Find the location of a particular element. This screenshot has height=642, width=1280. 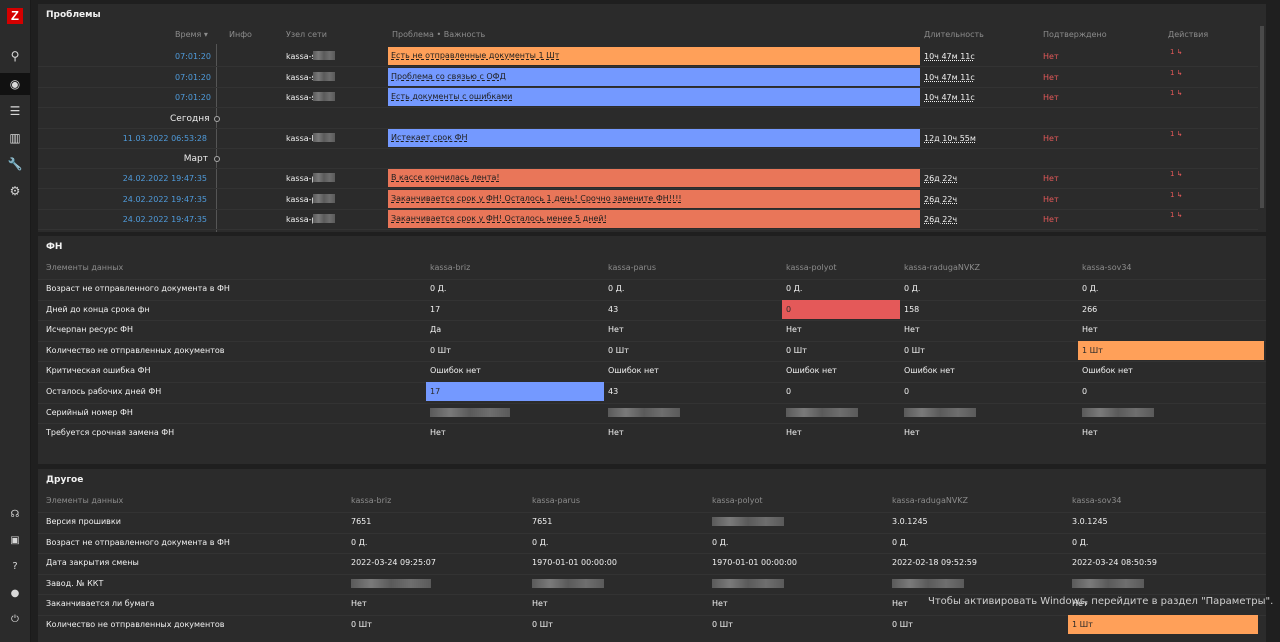

problem-name-info: Истекает срок ФН is located at coordinates (654, 137).